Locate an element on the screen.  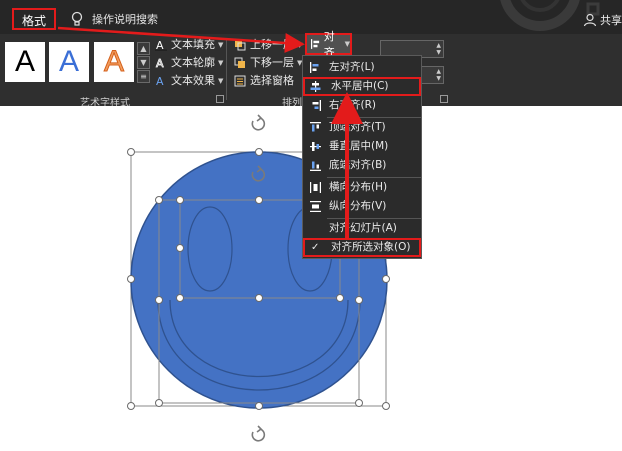
arrow-to-align-button is located at coordinates (181, 39).